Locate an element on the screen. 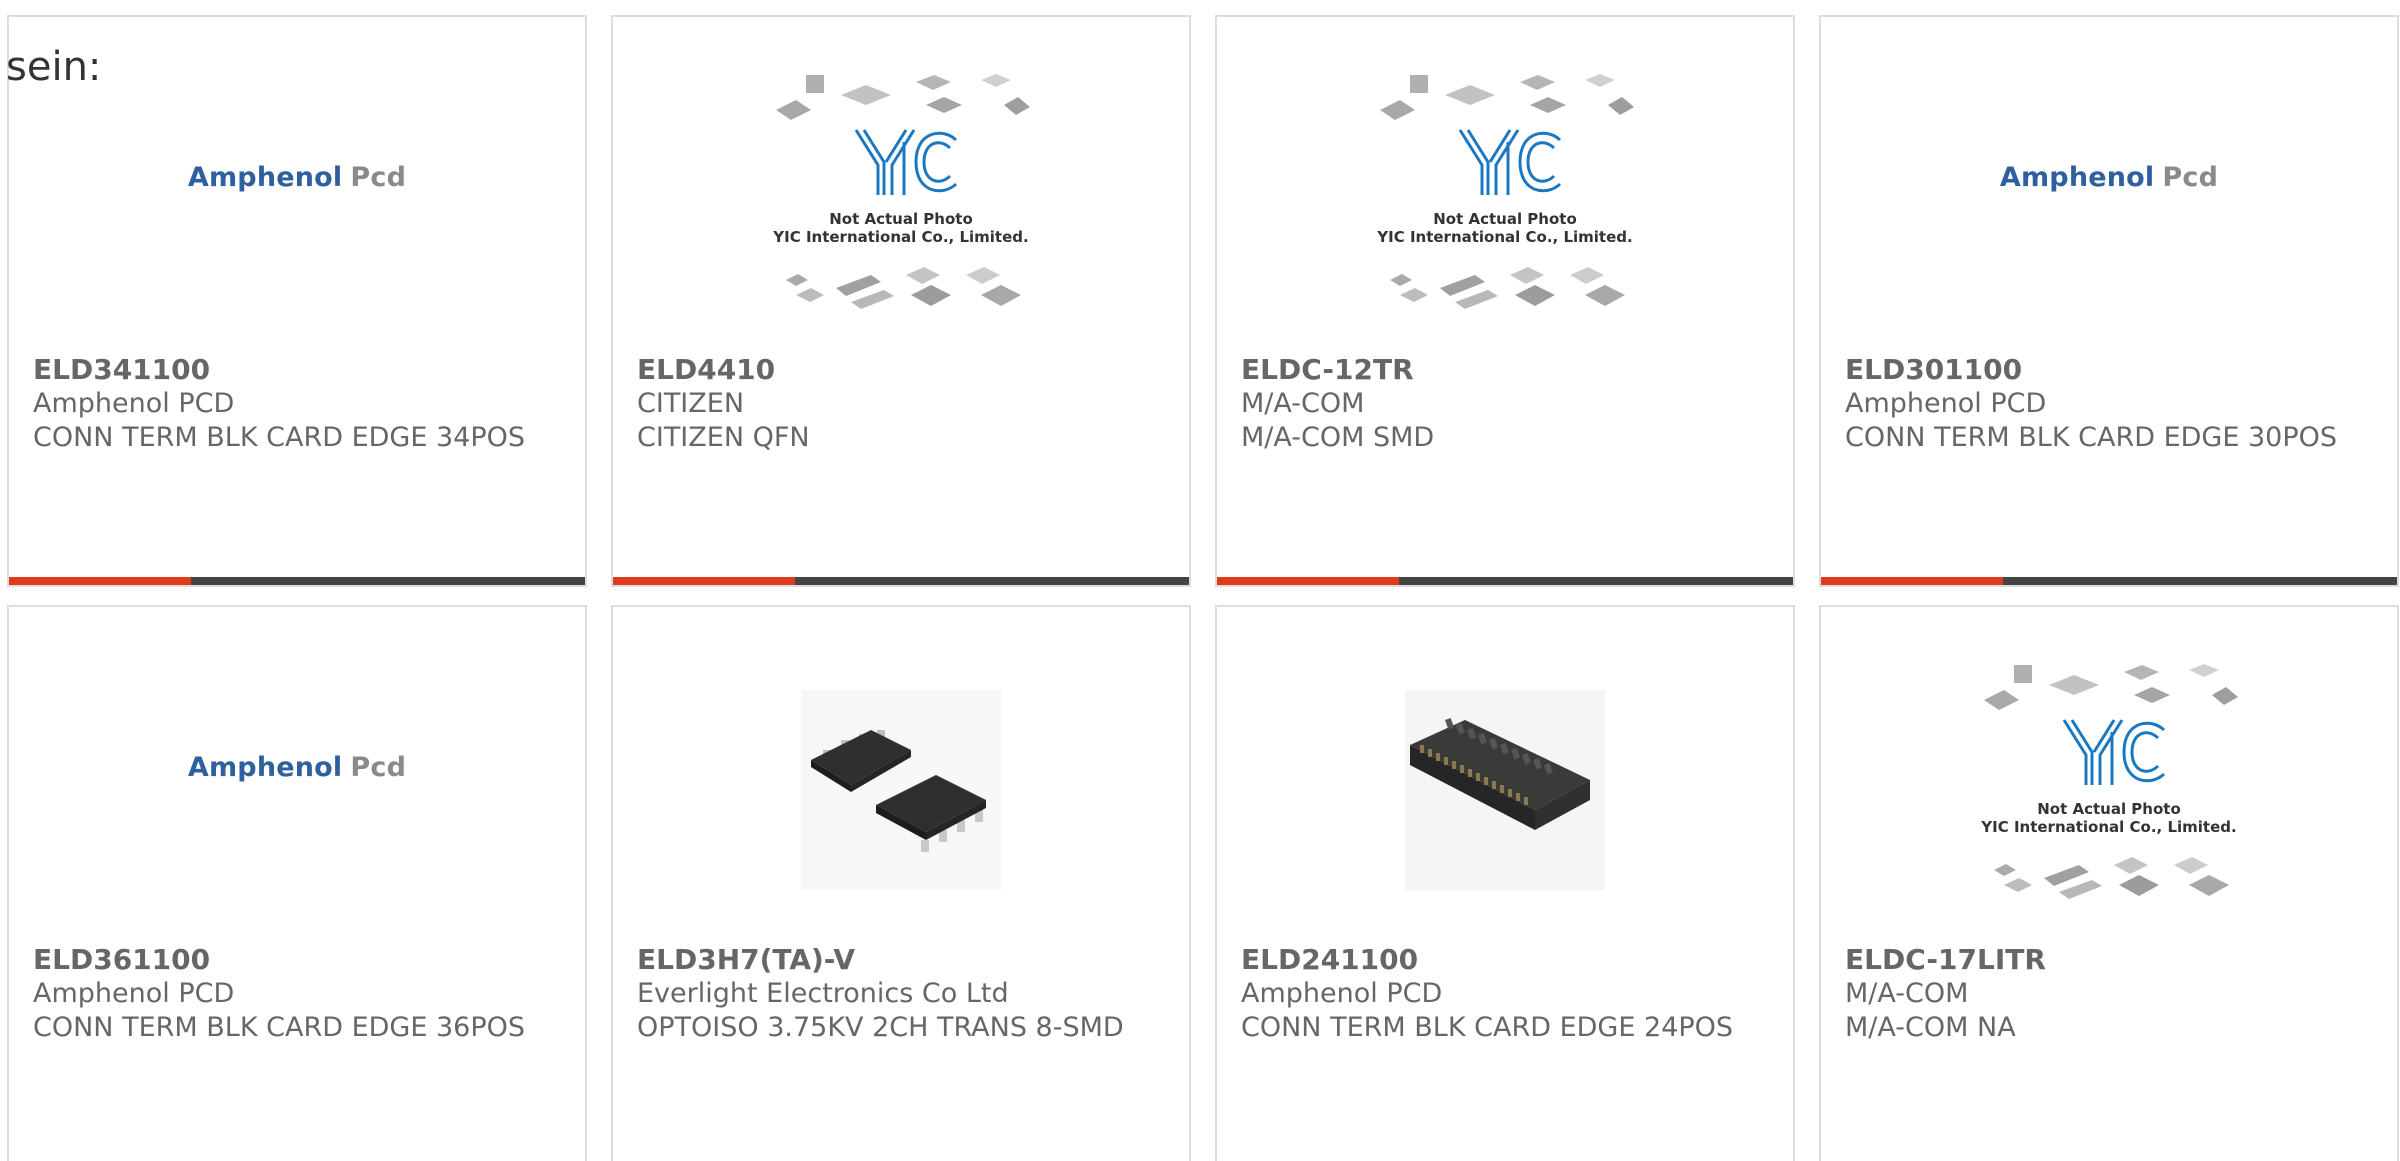  product-description: CONN TERM BLK CARD EDGE 36POS is located at coordinates (279, 1027).